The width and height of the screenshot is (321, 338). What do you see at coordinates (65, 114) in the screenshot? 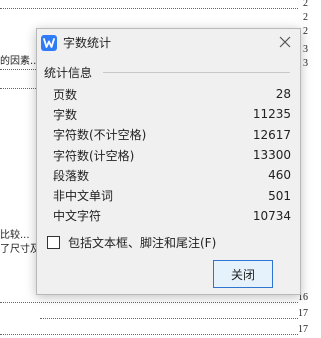
I see `stat-label: 字数` at bounding box center [65, 114].